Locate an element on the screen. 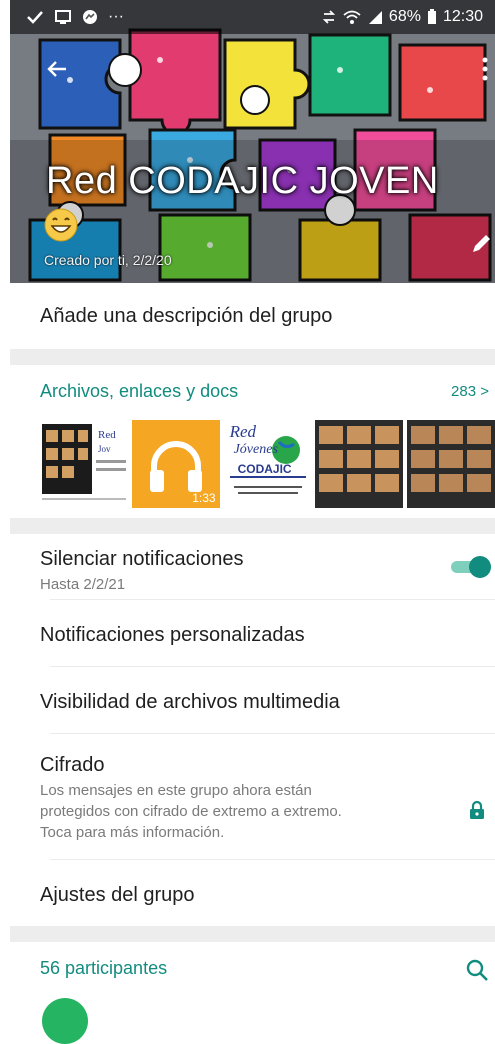 The image size is (495, 1044). wifi-icon is located at coordinates (352, 17).